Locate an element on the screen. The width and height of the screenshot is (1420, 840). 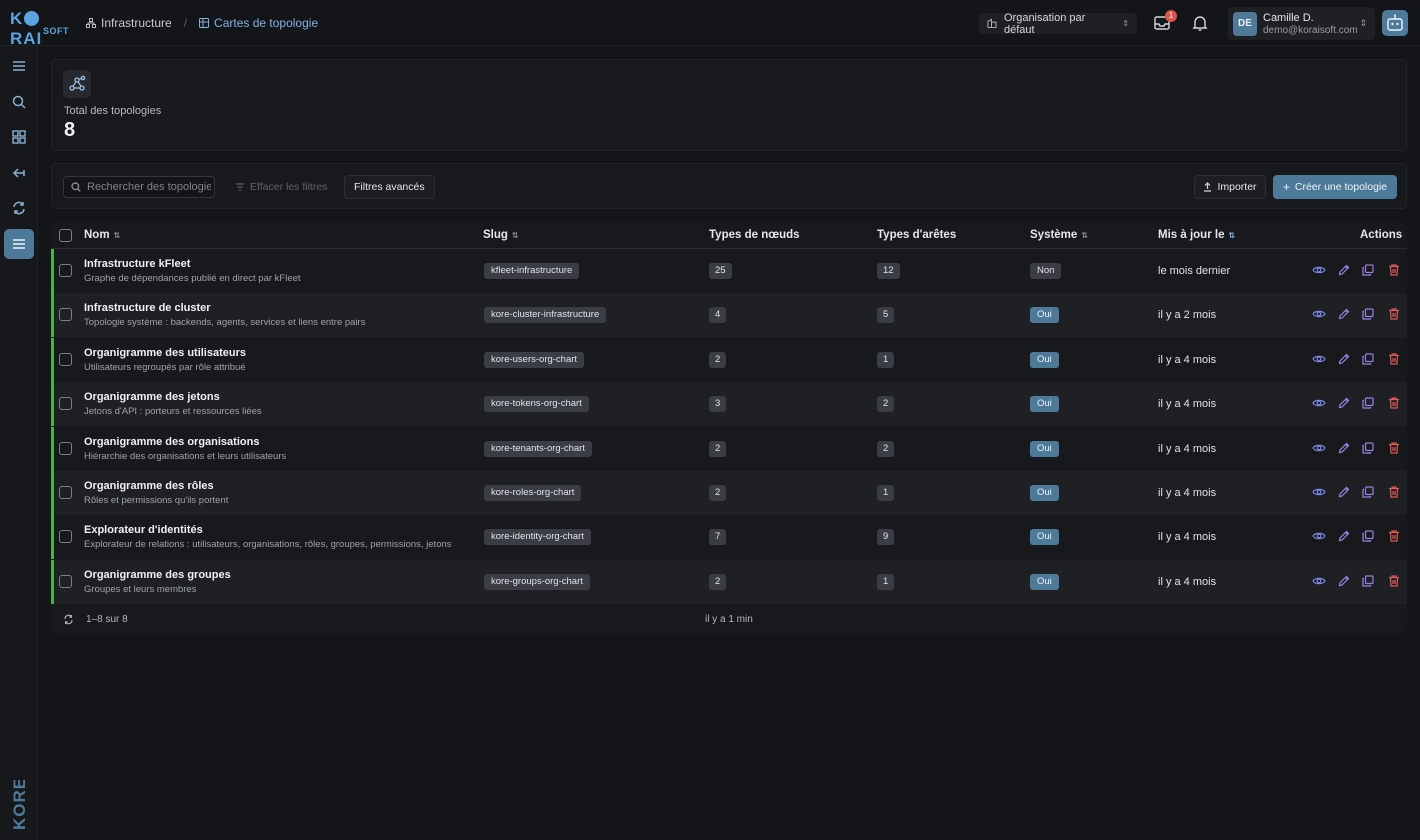
column-header-updated: Mis à jour le ⇅ is located at coordinates (1196, 235).